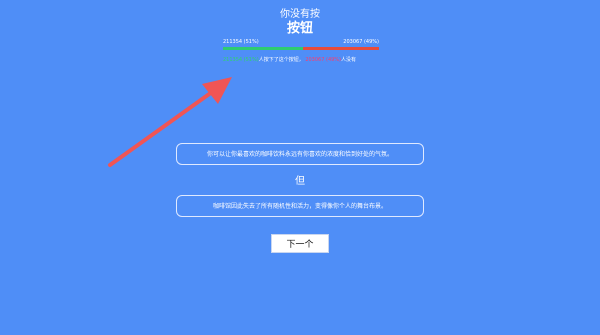 The width and height of the screenshot is (600, 335). I want to click on arrow-icon, so click(170, 122).